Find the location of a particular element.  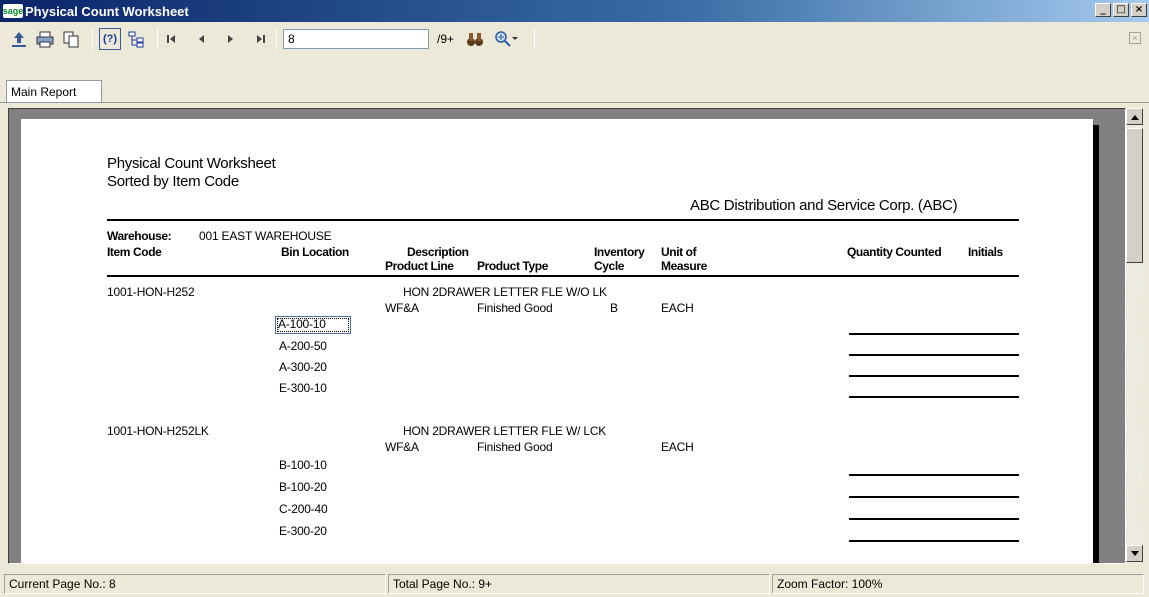

status-zoom: Zoom Factor: 100% is located at coordinates (958, 584).